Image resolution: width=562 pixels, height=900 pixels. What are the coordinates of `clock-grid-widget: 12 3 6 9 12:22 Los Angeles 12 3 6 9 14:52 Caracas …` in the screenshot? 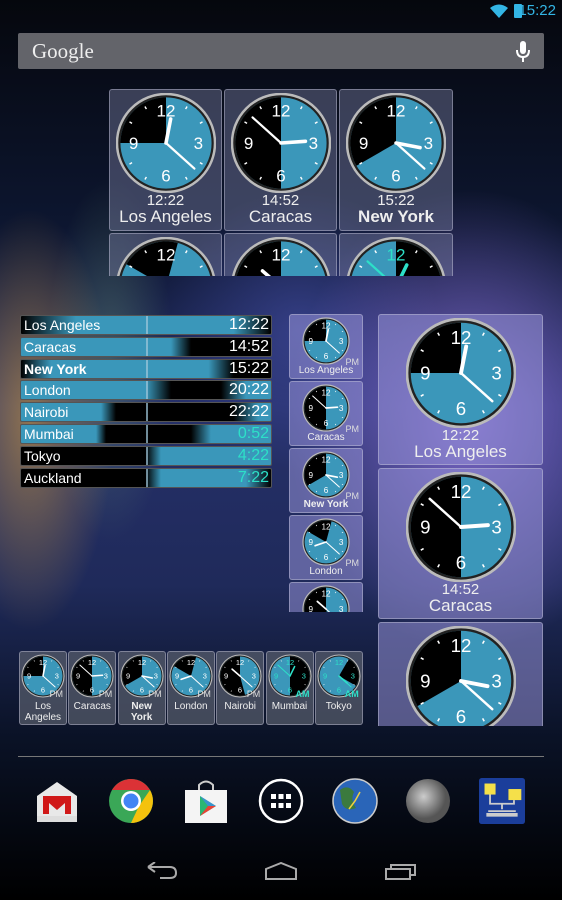 It's located at (281, 182).